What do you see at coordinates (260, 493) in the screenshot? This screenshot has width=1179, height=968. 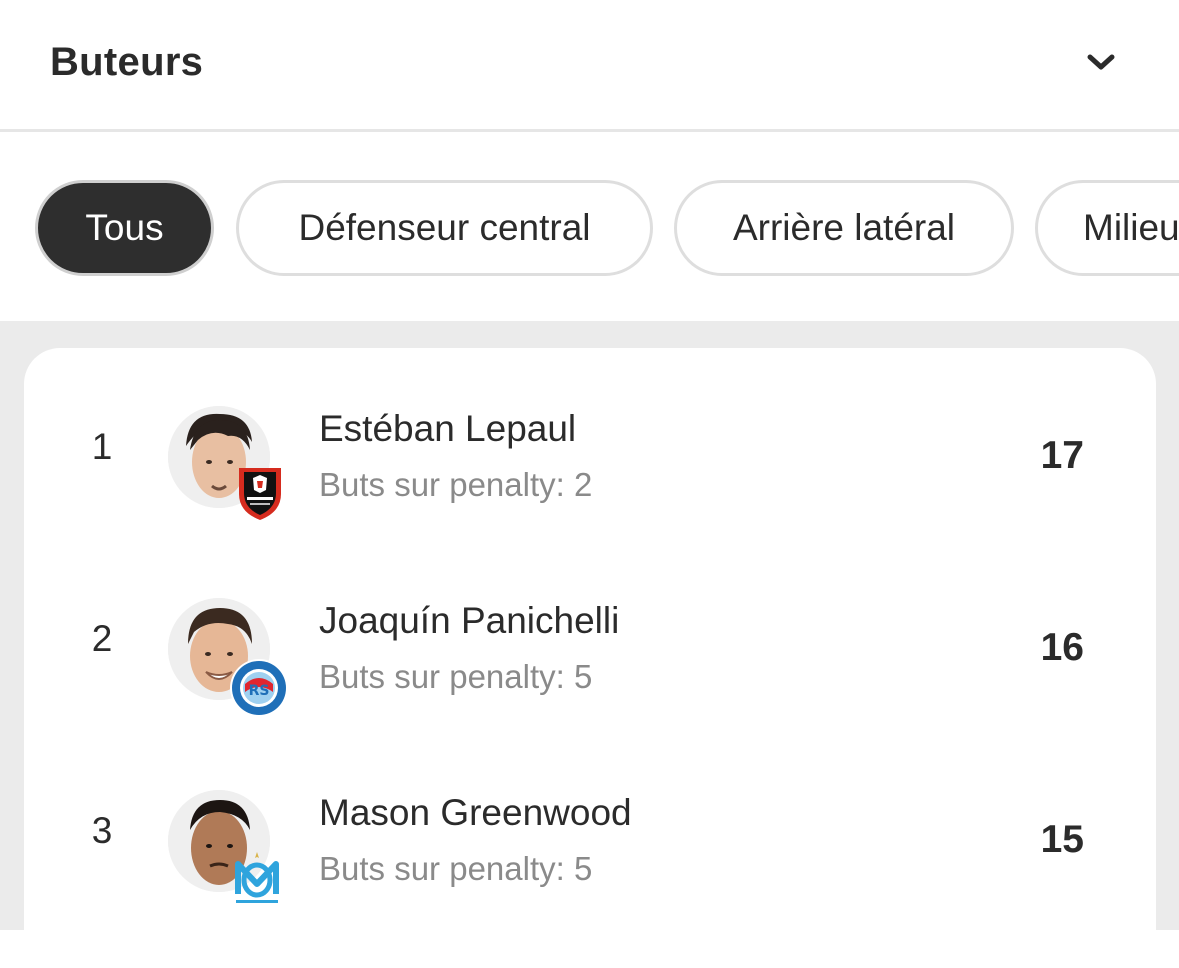 I see `stade-rennais-badge-icon` at bounding box center [260, 493].